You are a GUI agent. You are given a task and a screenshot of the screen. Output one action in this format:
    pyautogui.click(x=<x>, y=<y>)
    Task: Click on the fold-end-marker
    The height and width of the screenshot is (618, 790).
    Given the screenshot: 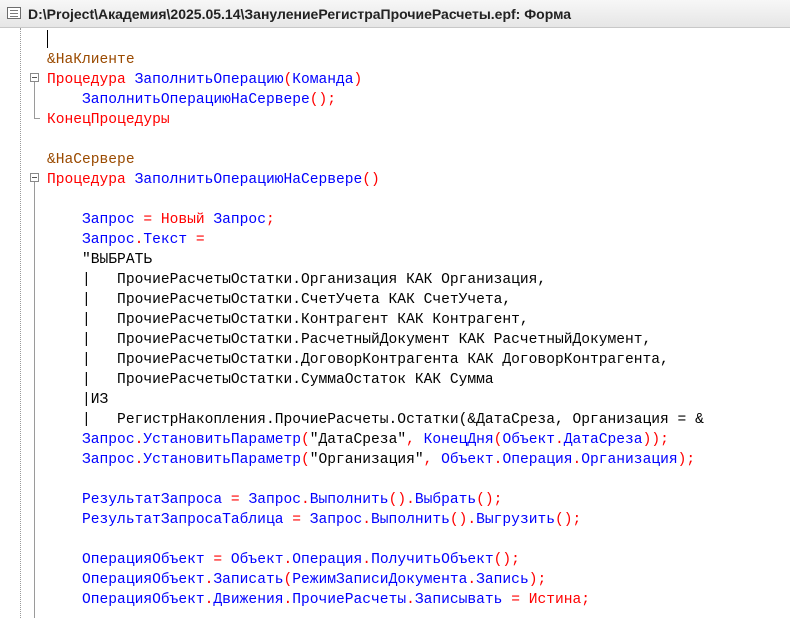 What is the action you would take?
    pyautogui.click(x=37, y=118)
    